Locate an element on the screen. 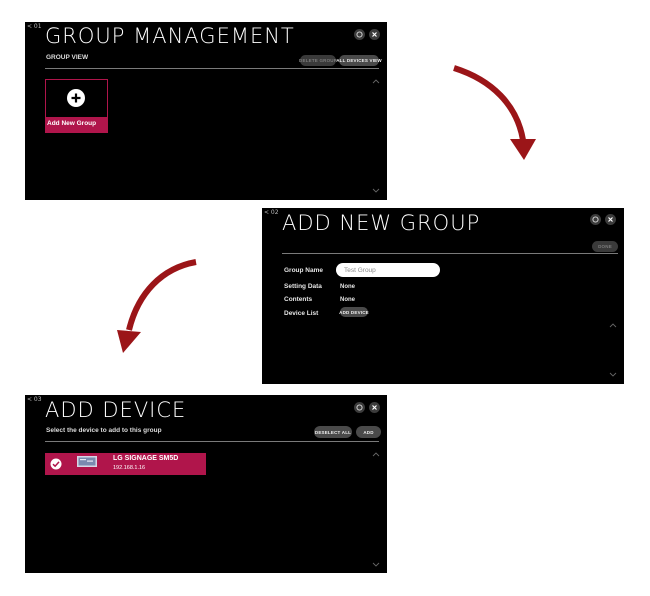 The image size is (650, 596). screen-step-tag: < 03 is located at coordinates (34, 399).